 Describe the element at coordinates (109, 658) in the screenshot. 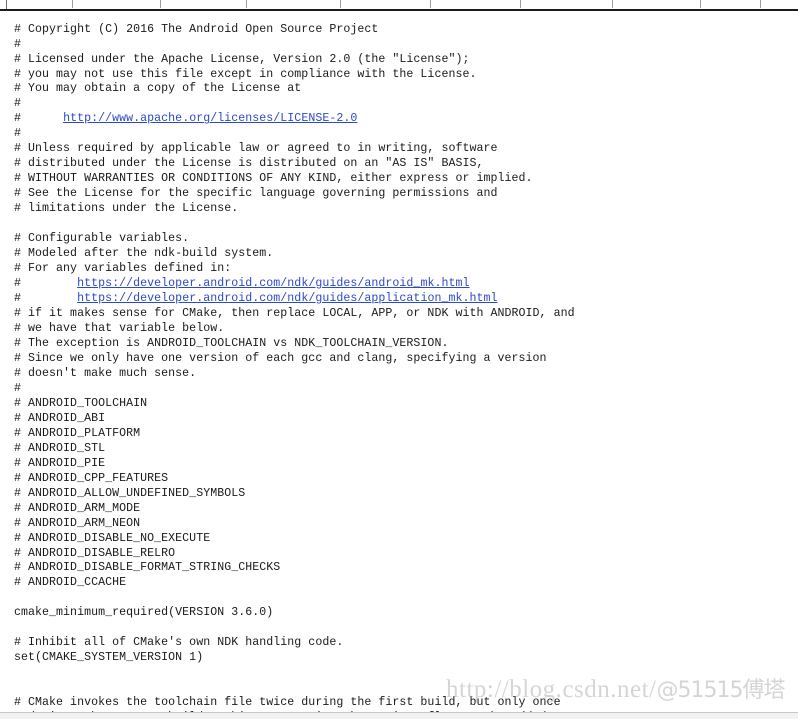

I see `code-line: set(CMAKE_SYSTEM_VERSION 1)` at that location.